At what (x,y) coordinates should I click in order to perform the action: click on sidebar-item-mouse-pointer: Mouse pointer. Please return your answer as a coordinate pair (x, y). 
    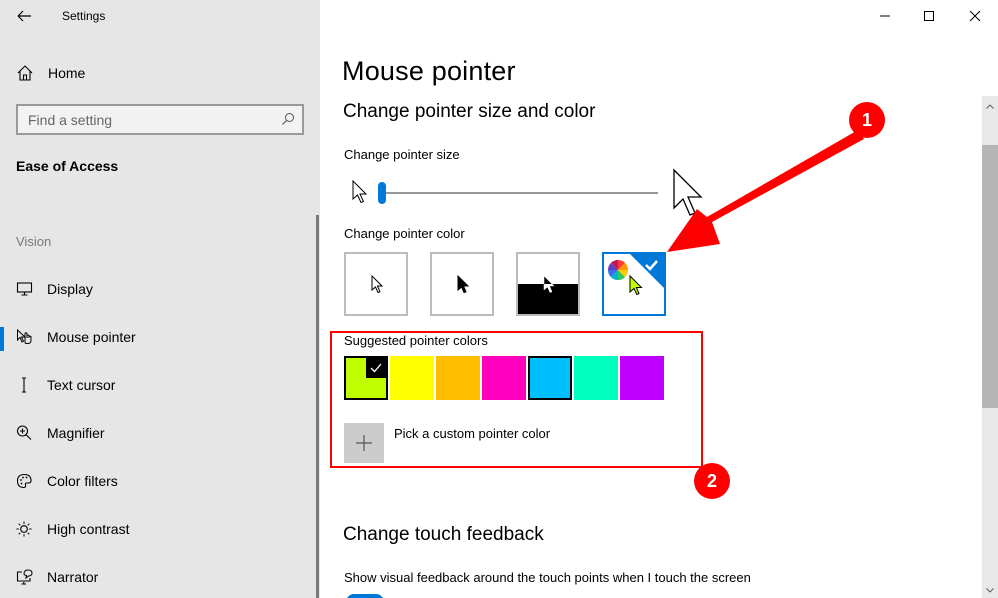
    Looking at the image, I should click on (159, 337).